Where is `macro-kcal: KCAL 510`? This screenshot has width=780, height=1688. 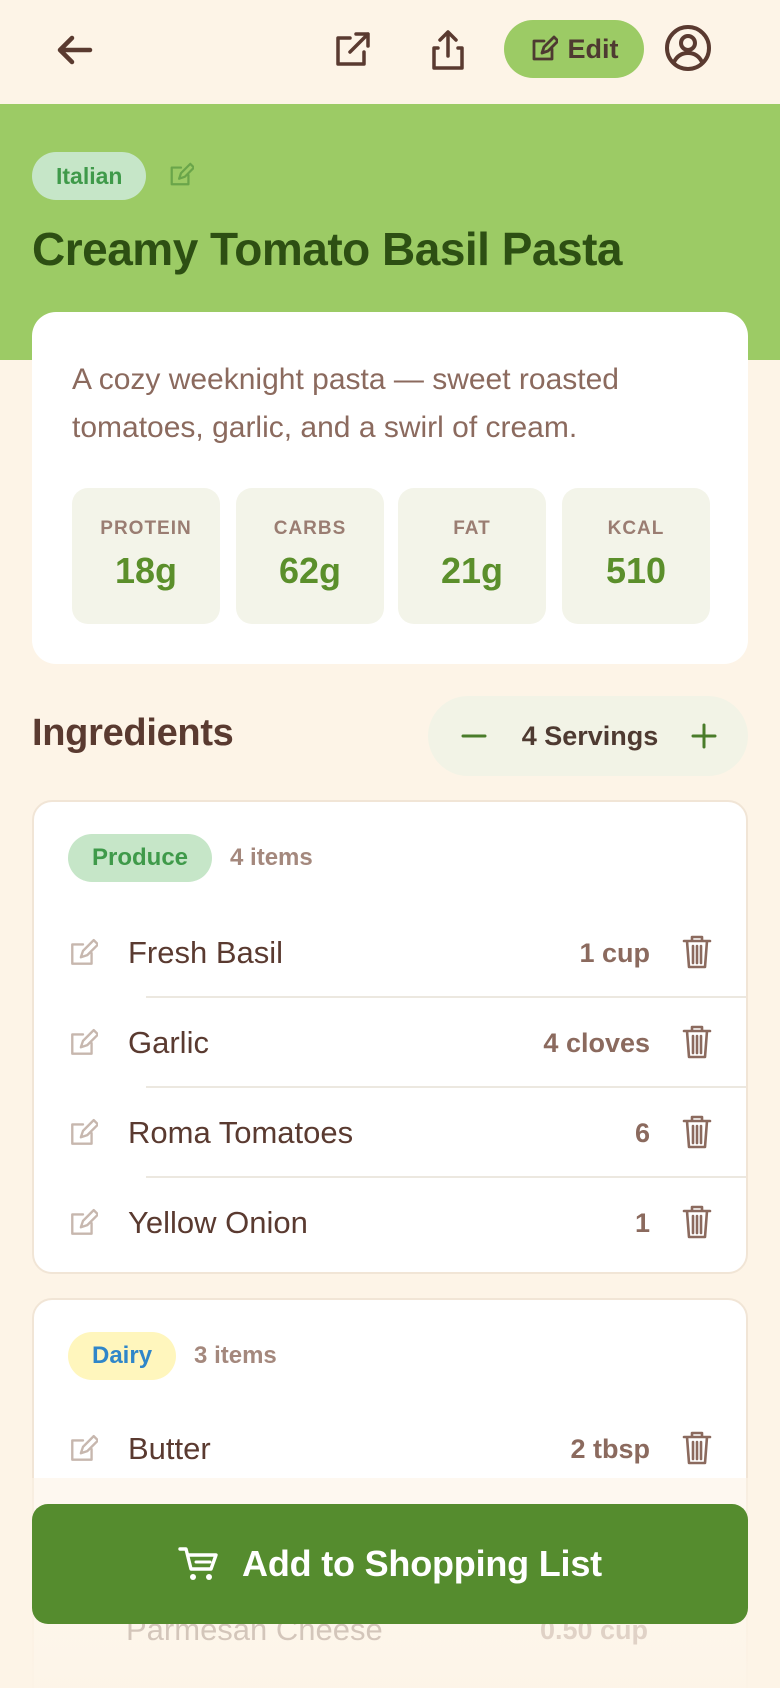 macro-kcal: KCAL 510 is located at coordinates (636, 556).